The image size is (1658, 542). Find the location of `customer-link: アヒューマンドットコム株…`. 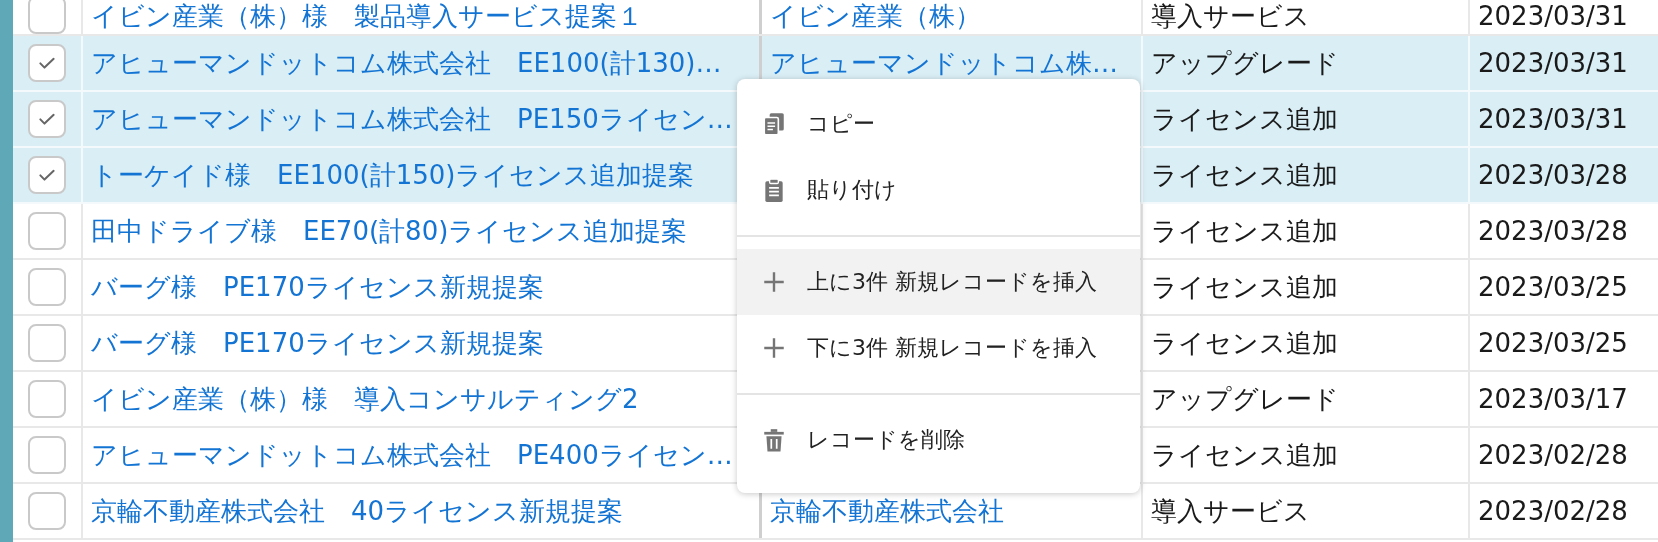

customer-link: アヒューマンドットコム株… is located at coordinates (944, 63).